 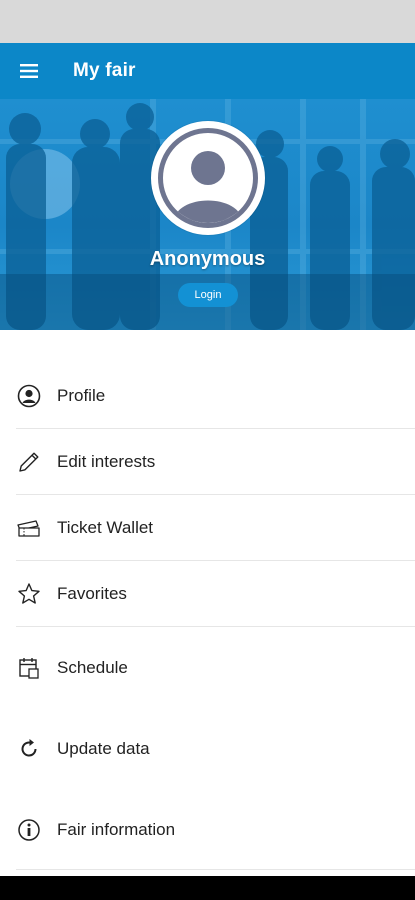 What do you see at coordinates (29, 668) in the screenshot?
I see `calendar-icon` at bounding box center [29, 668].